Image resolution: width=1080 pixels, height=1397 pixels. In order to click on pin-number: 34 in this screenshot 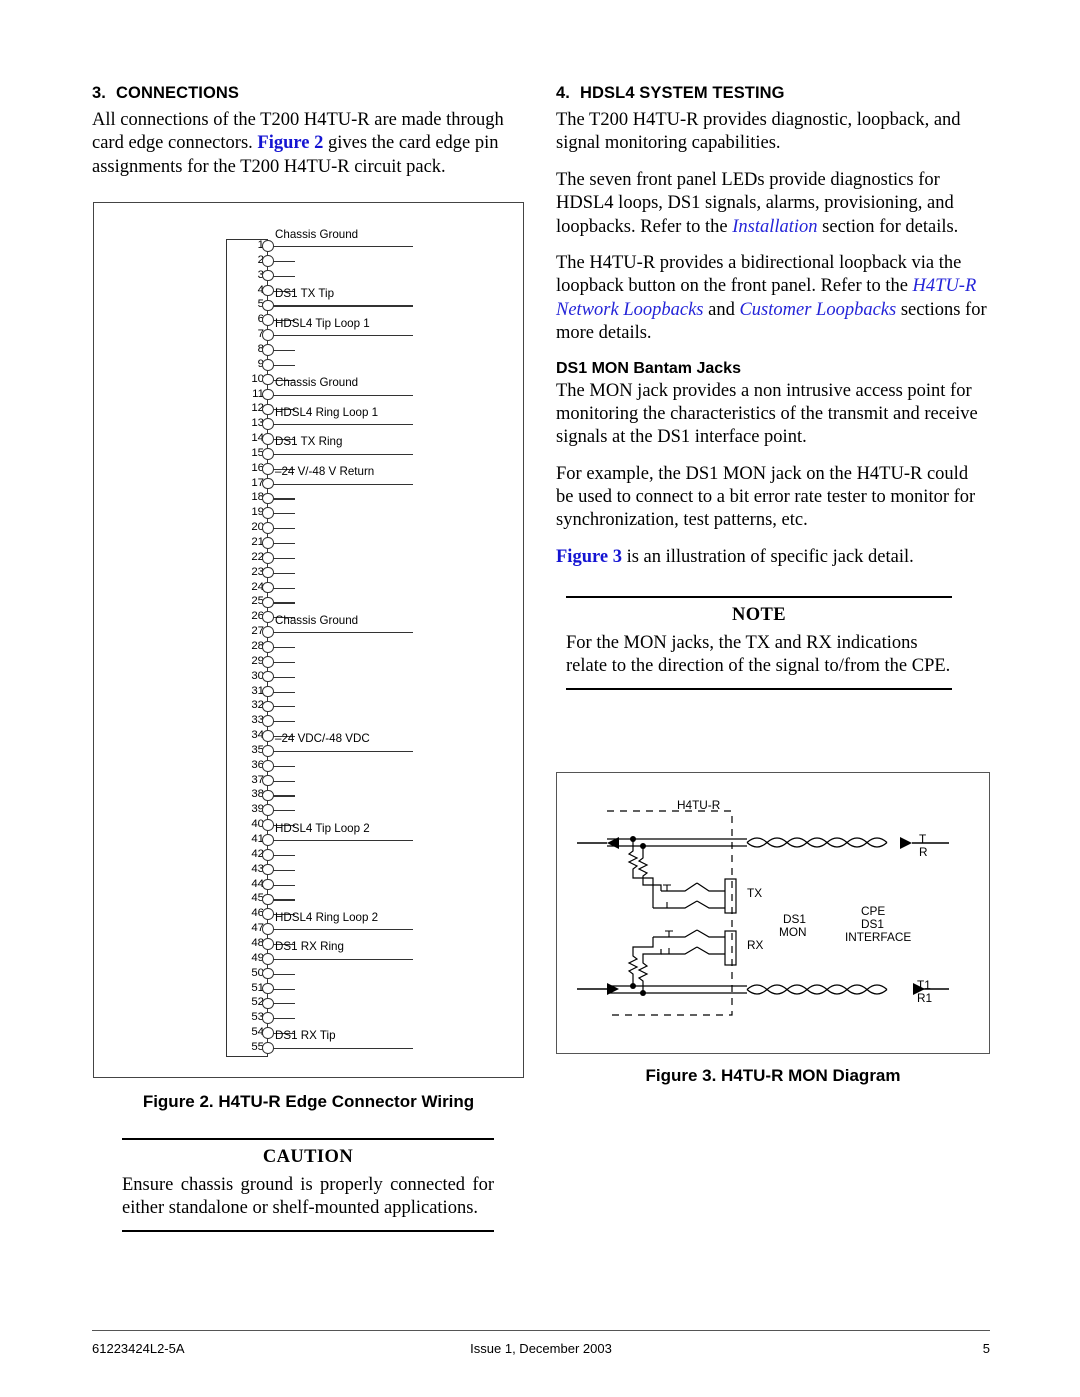, I will do `click(257, 735)`.